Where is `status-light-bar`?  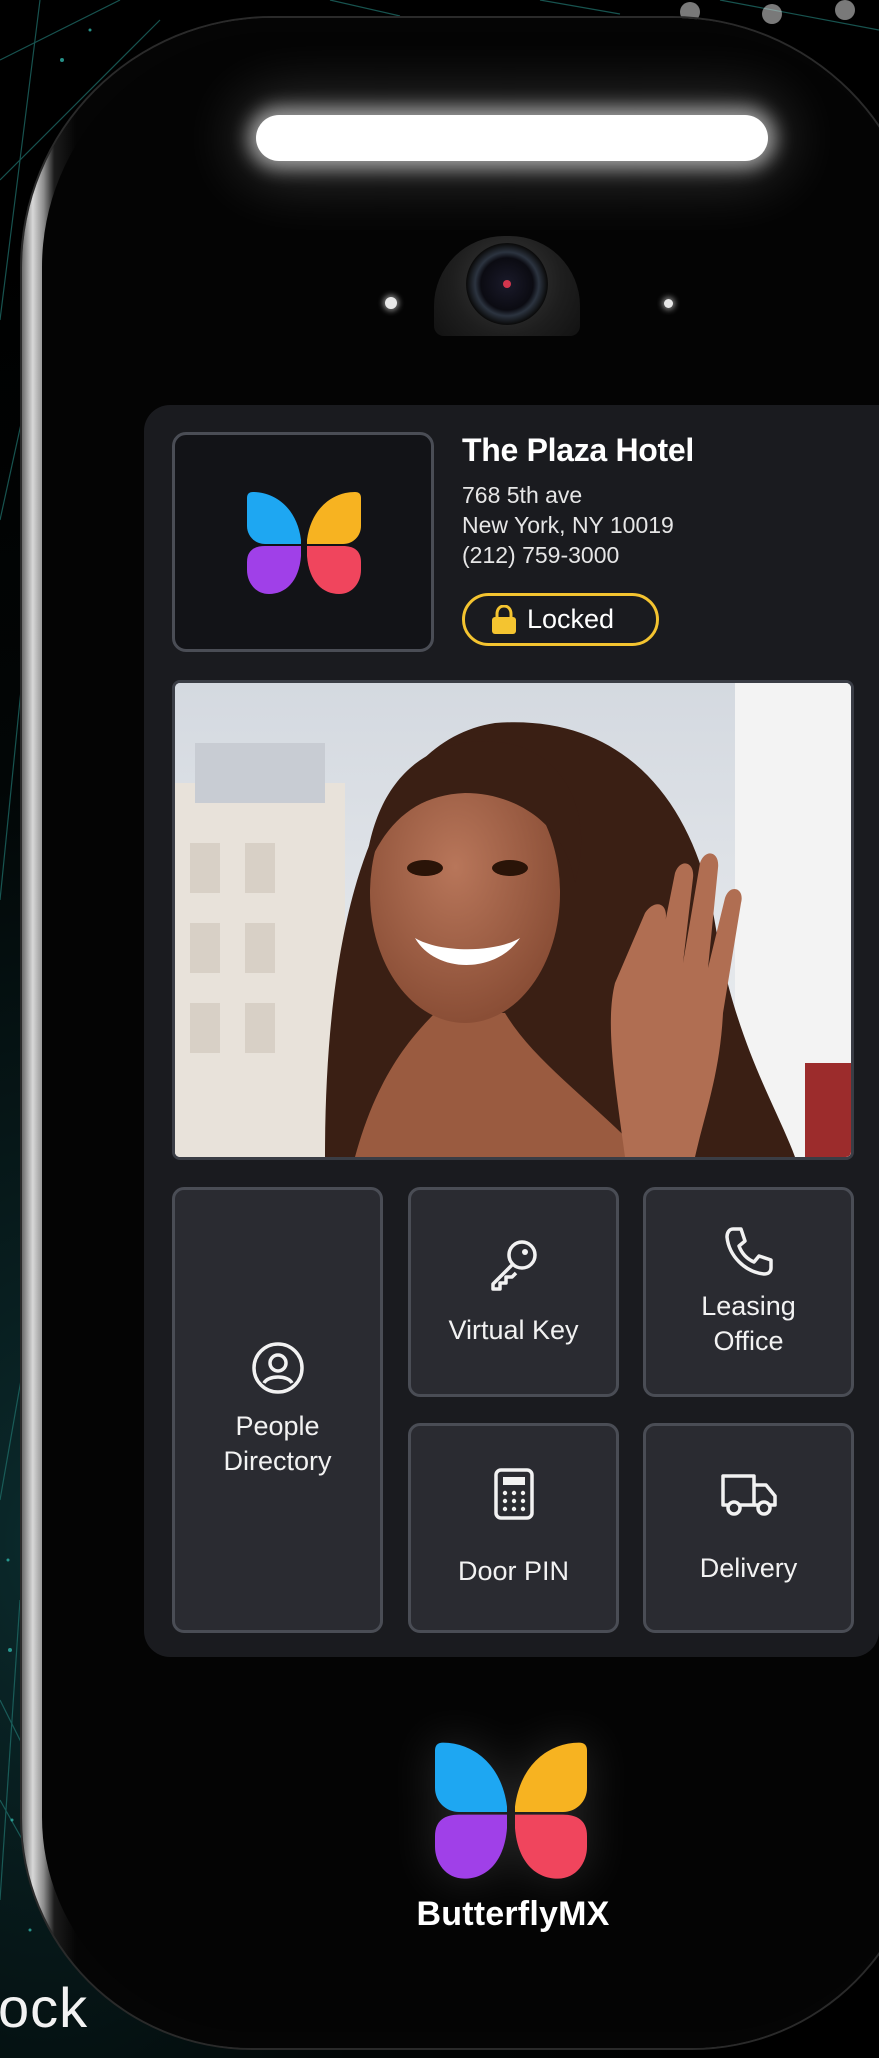
status-light-bar is located at coordinates (512, 138).